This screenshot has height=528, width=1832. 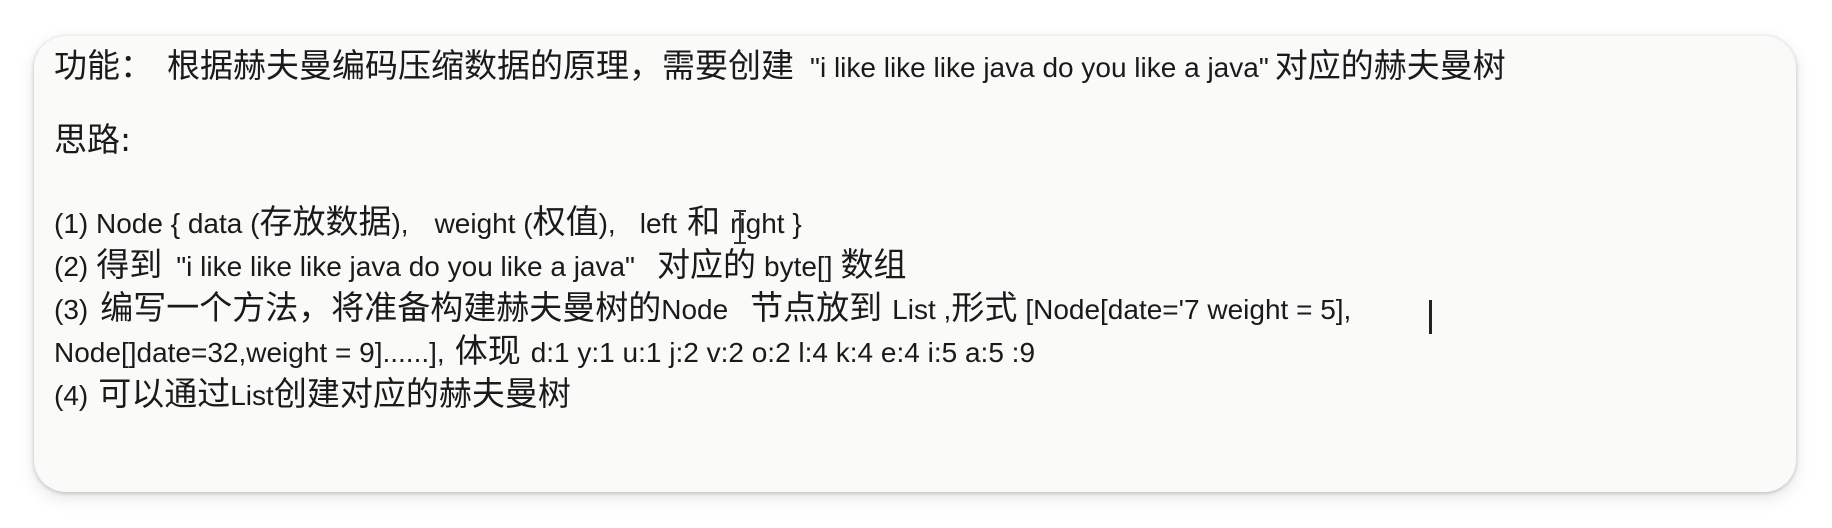 What do you see at coordinates (93, 139) in the screenshot?
I see `approach-heading: 思路:` at bounding box center [93, 139].